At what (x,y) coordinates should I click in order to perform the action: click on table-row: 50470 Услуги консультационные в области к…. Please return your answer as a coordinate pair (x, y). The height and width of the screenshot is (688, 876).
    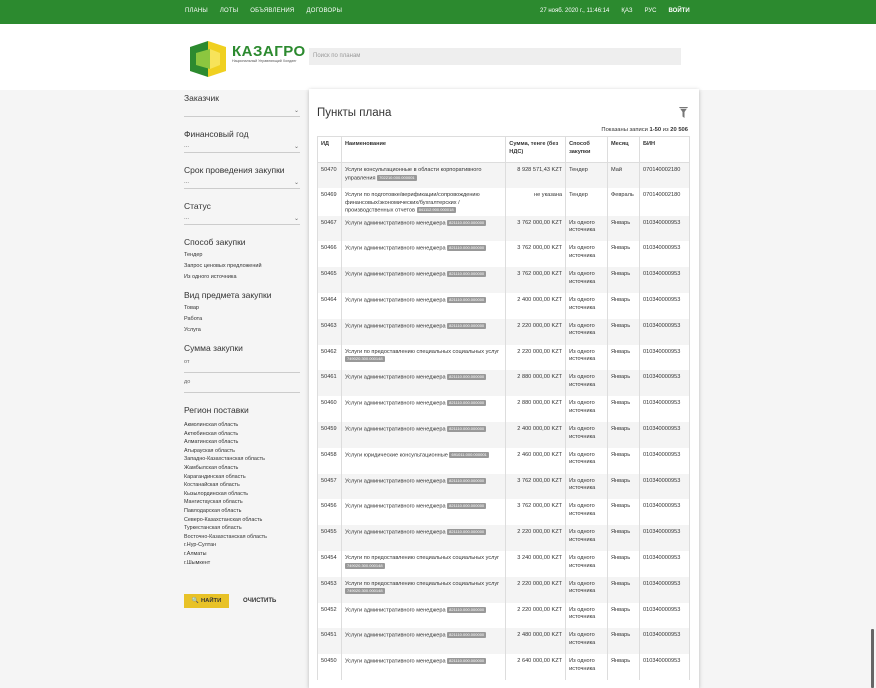
    Looking at the image, I should click on (503, 175).